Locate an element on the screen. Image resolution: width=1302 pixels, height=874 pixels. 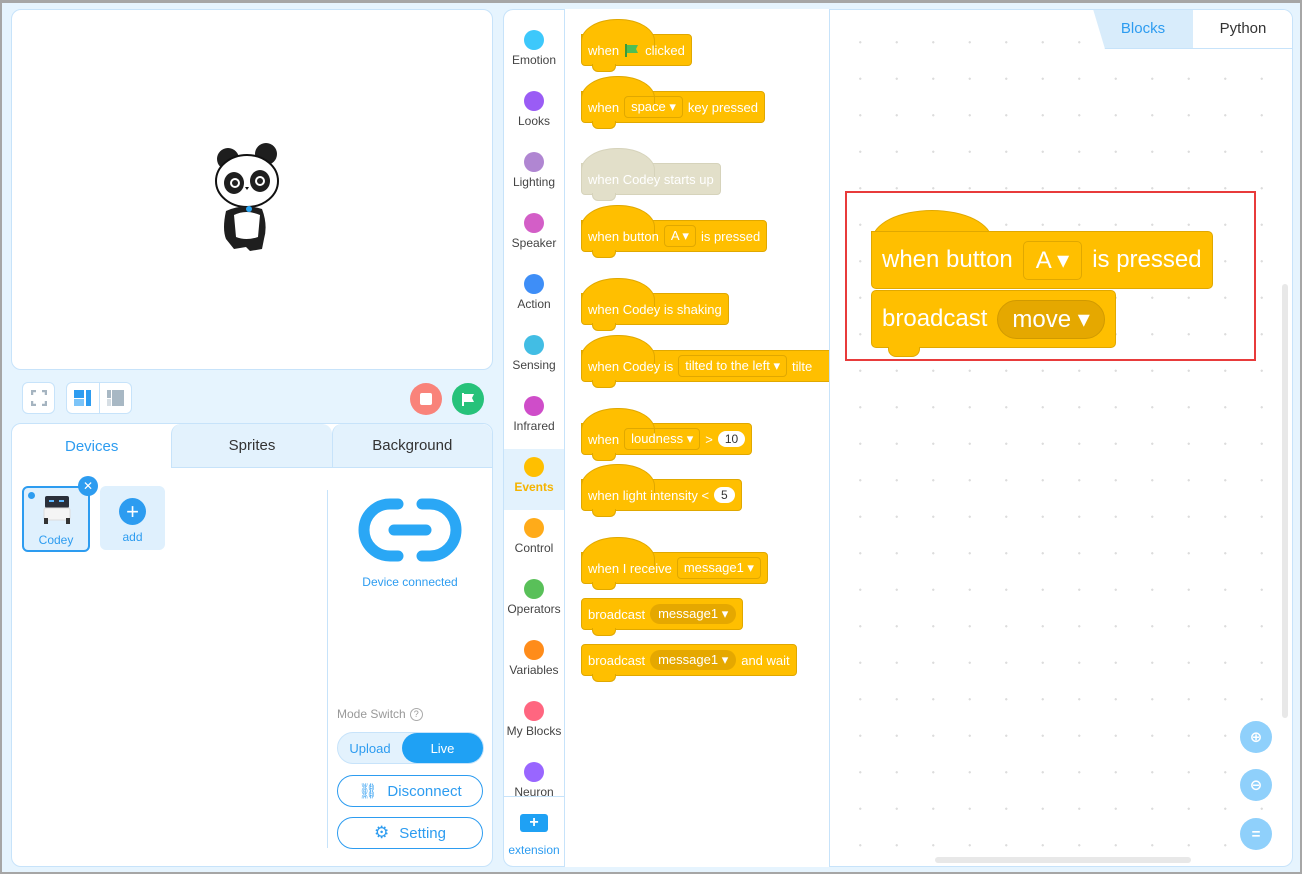
tab-background: Background is located at coordinates (411, 446).